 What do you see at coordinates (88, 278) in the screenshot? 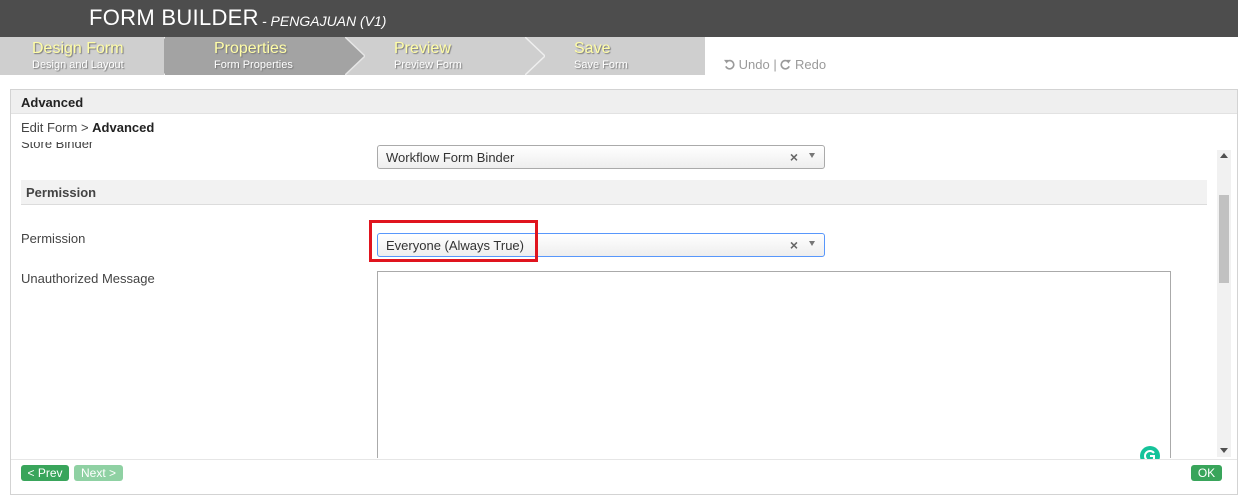
I see `unauthorized-message-label: Unauthorized Message` at bounding box center [88, 278].